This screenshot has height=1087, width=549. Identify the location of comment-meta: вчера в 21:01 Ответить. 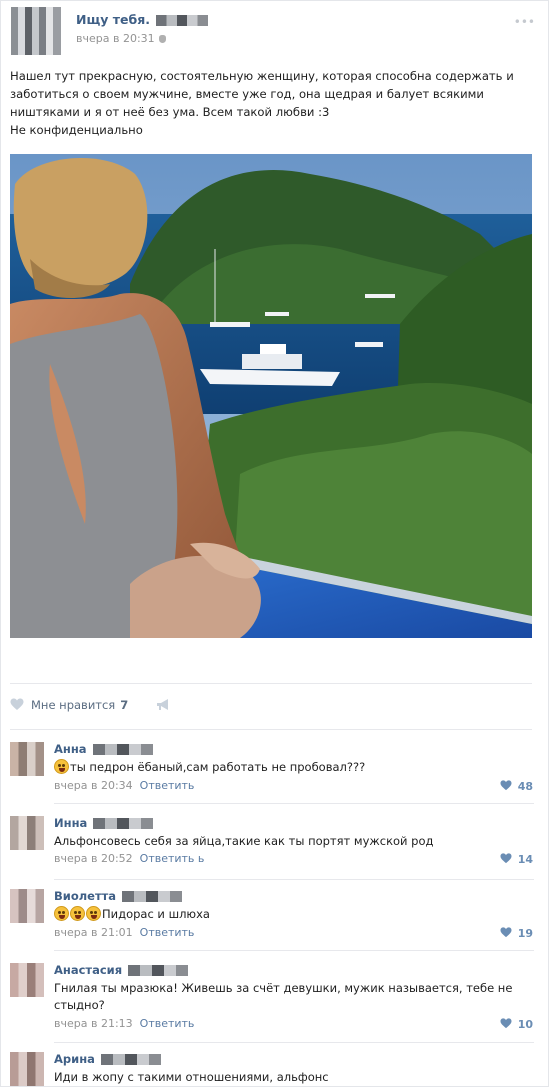
(124, 932).